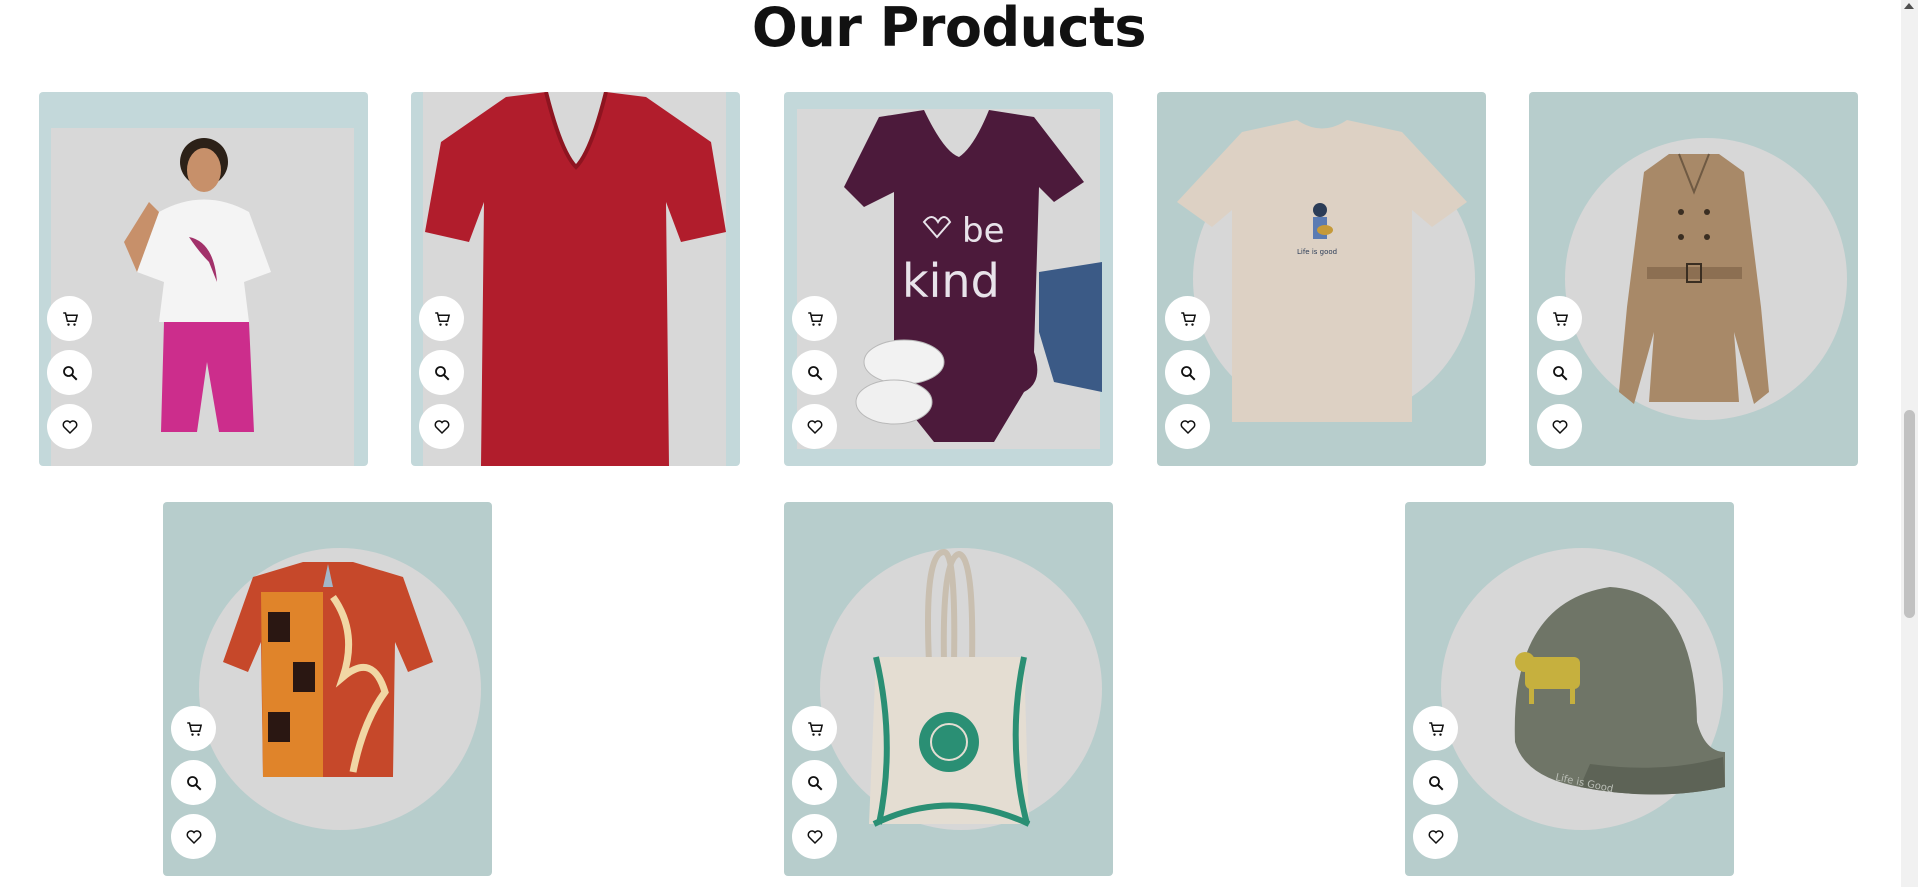 Image resolution: width=1918 pixels, height=887 pixels. Describe the element at coordinates (951, 281) in the screenshot. I see `svg-text: kind` at that location.